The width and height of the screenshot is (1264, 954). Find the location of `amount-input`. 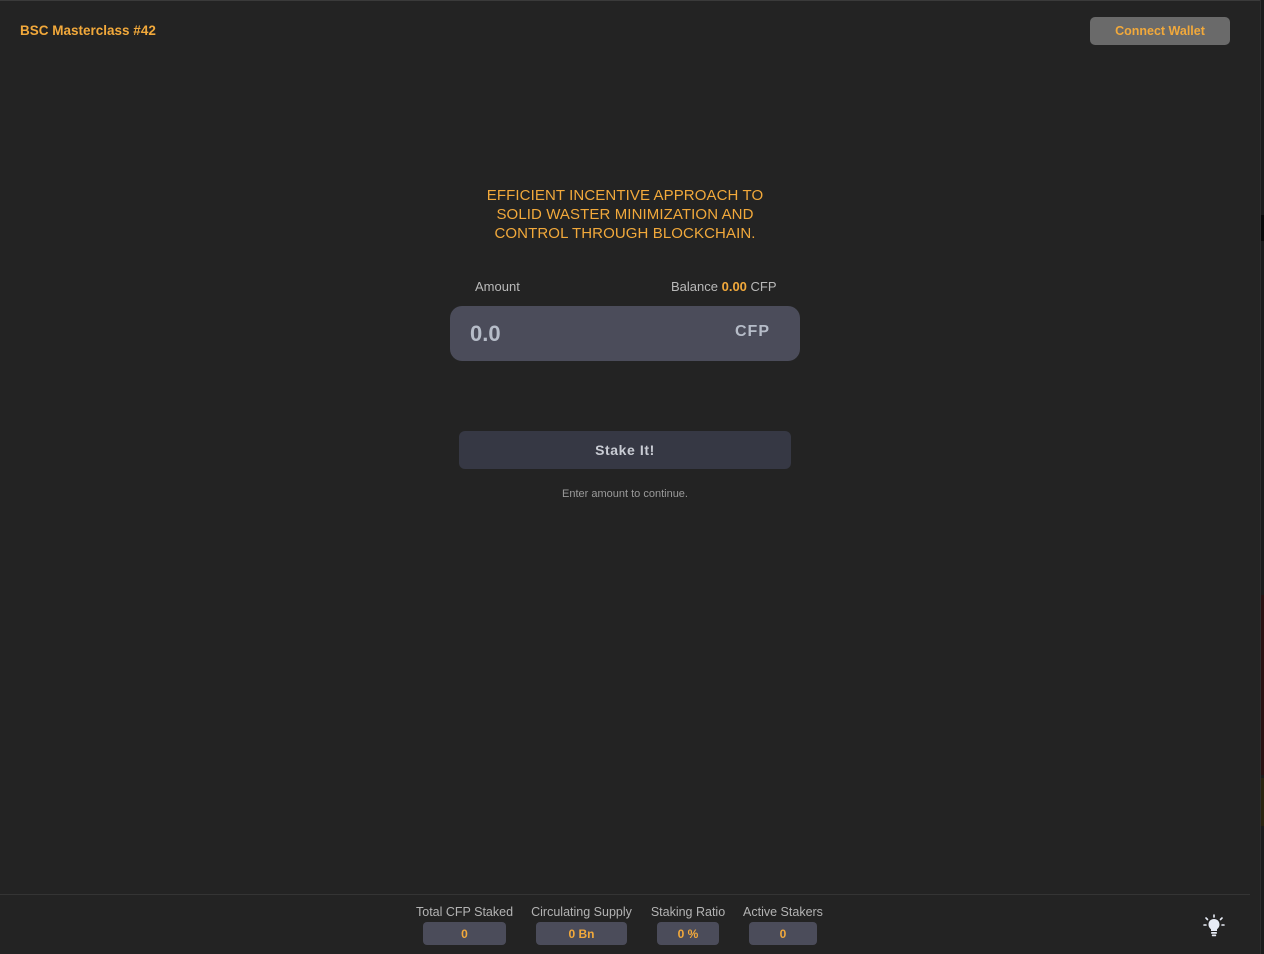

amount-input is located at coordinates (590, 334).